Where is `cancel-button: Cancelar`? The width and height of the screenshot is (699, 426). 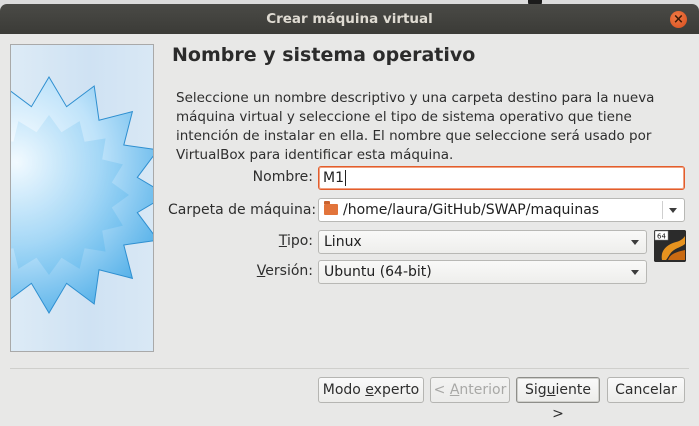 cancel-button: Cancelar is located at coordinates (646, 390).